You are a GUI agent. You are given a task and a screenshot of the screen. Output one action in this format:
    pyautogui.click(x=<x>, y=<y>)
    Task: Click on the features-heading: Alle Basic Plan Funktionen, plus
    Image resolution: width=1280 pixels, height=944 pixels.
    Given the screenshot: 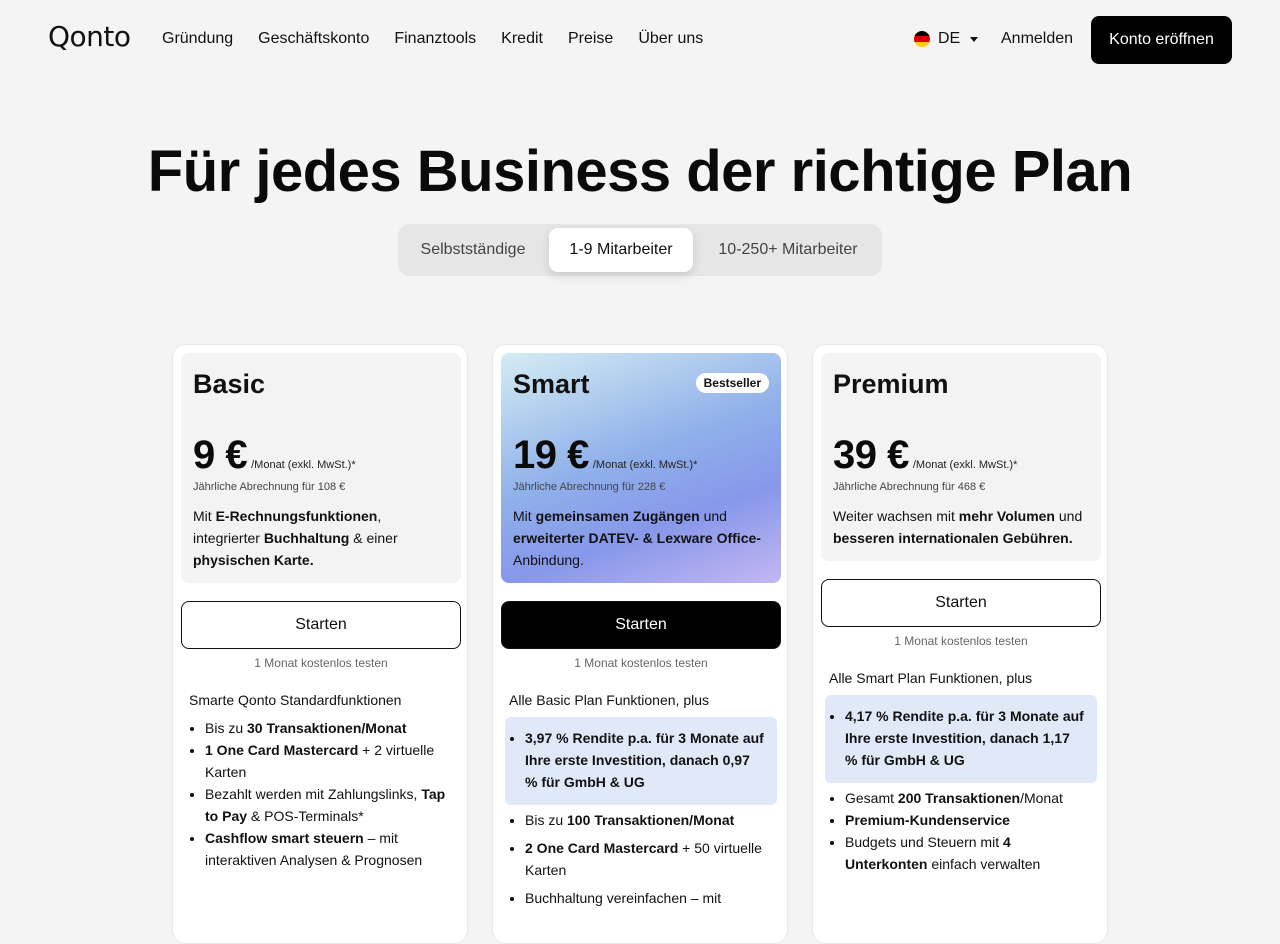 What is the action you would take?
    pyautogui.click(x=609, y=700)
    